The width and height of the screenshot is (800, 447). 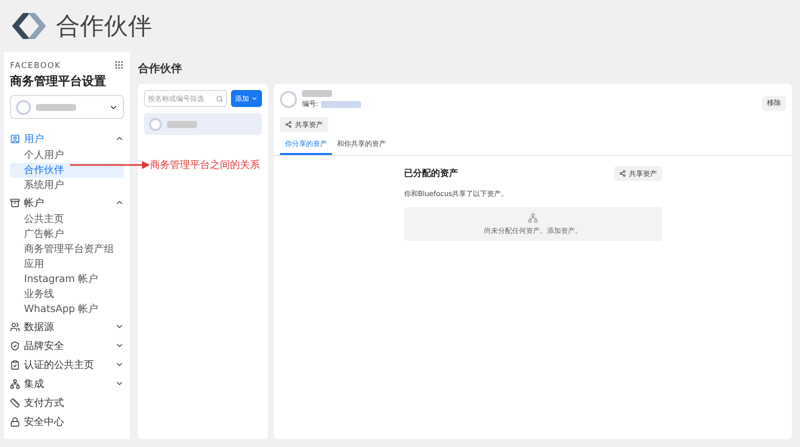 I want to click on annotation-text: 商务管理平台之间的关系, so click(x=205, y=165).